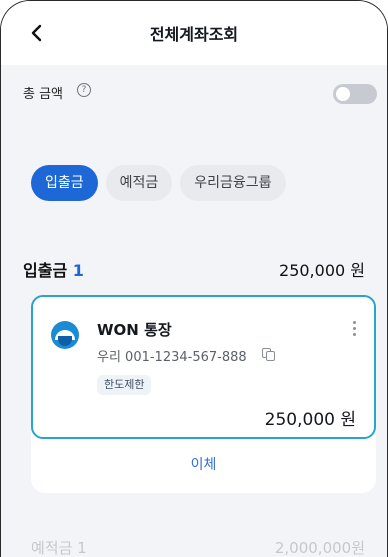 The width and height of the screenshot is (388, 557). Describe the element at coordinates (319, 548) in the screenshot. I see `next-section-total: 2,000,000원` at that location.